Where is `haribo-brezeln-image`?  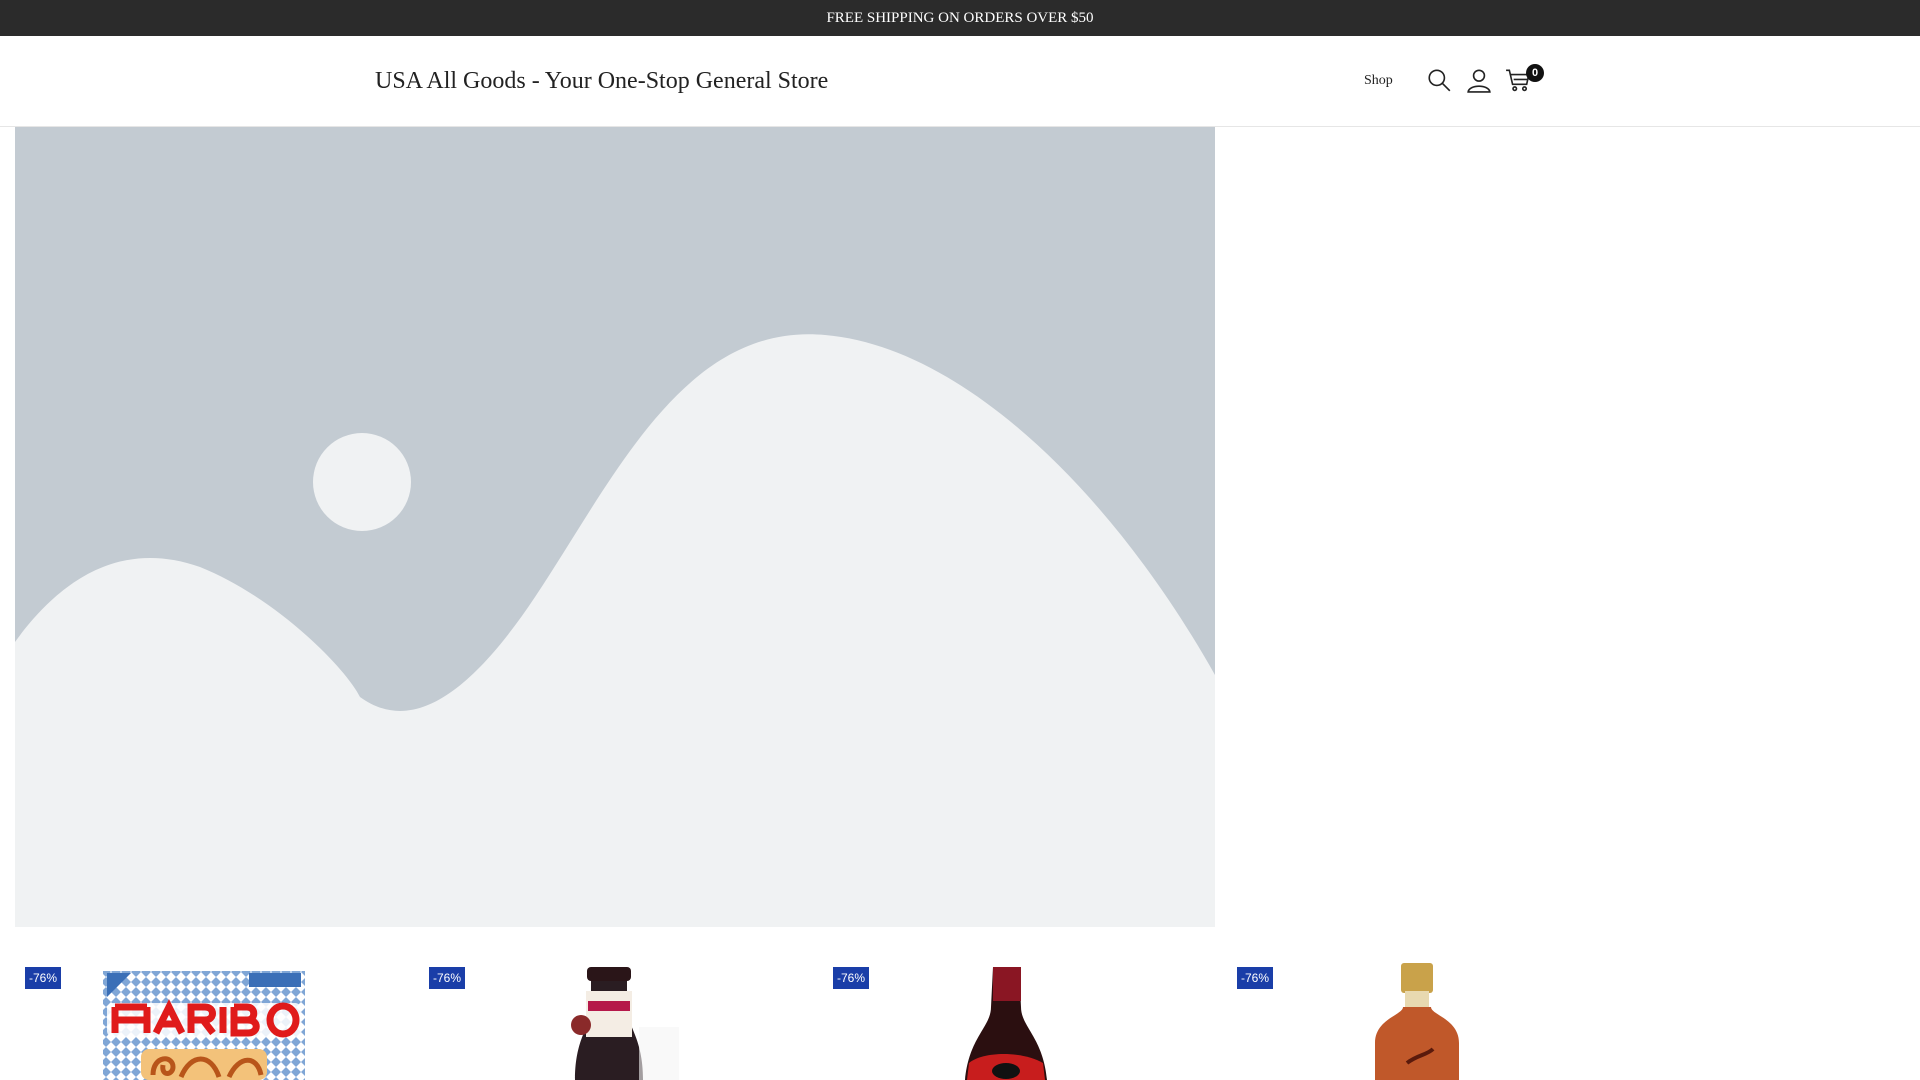
haribo-brezeln-image is located at coordinates (204, 1025).